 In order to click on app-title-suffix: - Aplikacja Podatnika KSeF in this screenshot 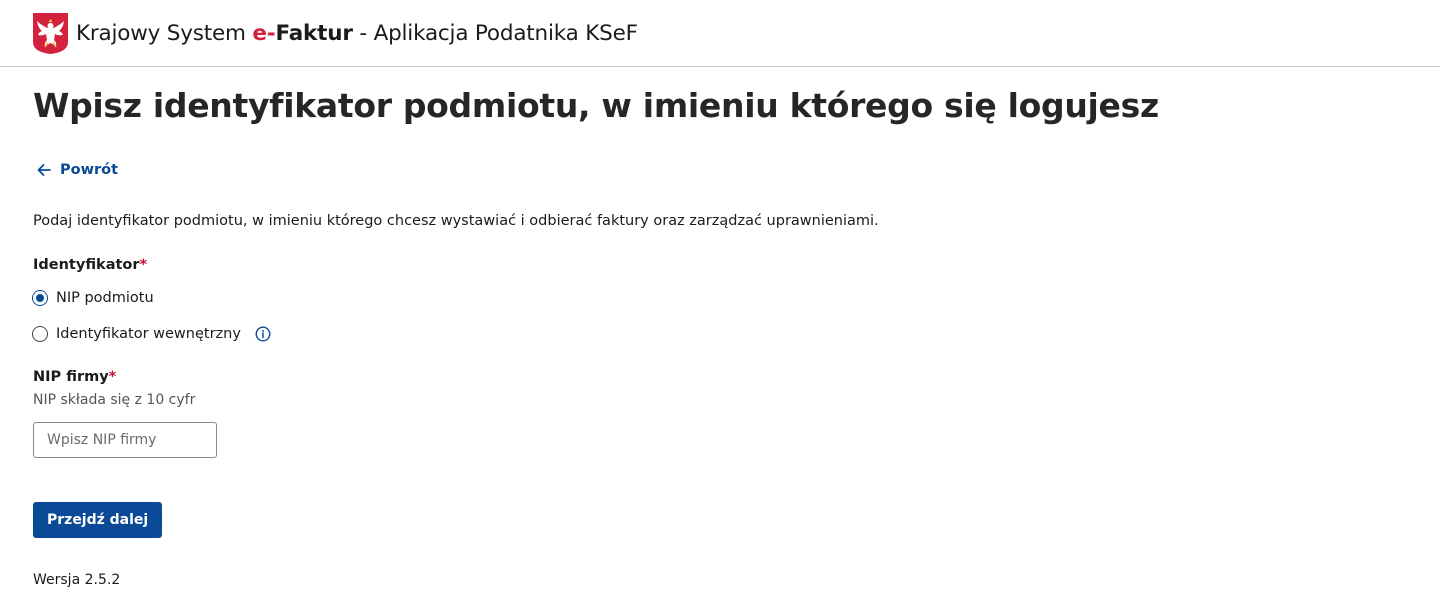, I will do `click(495, 33)`.